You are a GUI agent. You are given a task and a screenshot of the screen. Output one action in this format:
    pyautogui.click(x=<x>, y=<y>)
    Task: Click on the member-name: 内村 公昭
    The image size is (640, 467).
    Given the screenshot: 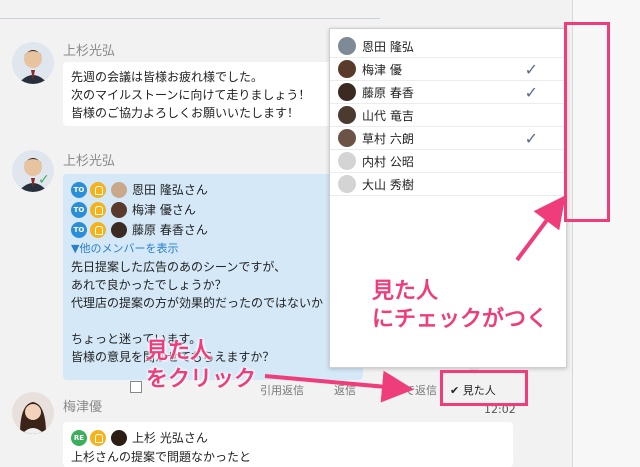 What is the action you would take?
    pyautogui.click(x=388, y=161)
    